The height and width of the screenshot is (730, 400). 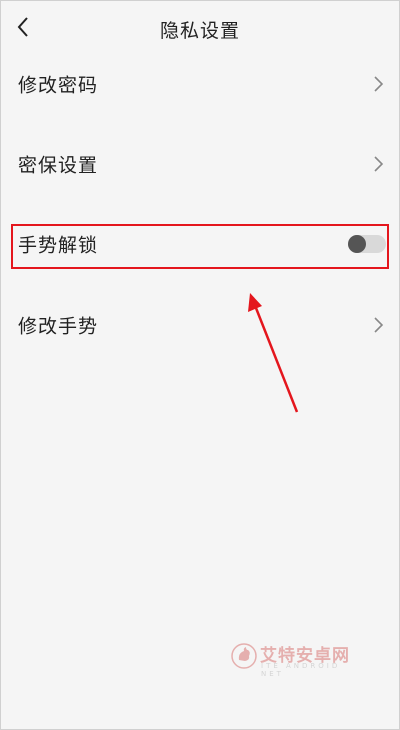 What do you see at coordinates (58, 165) in the screenshot?
I see `row-label: 密保设置` at bounding box center [58, 165].